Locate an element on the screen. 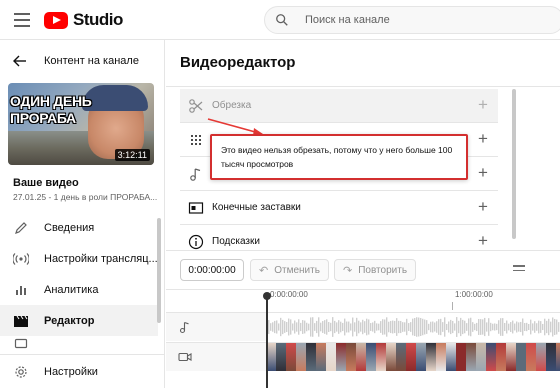  redo-label: Повторить is located at coordinates (383, 270).